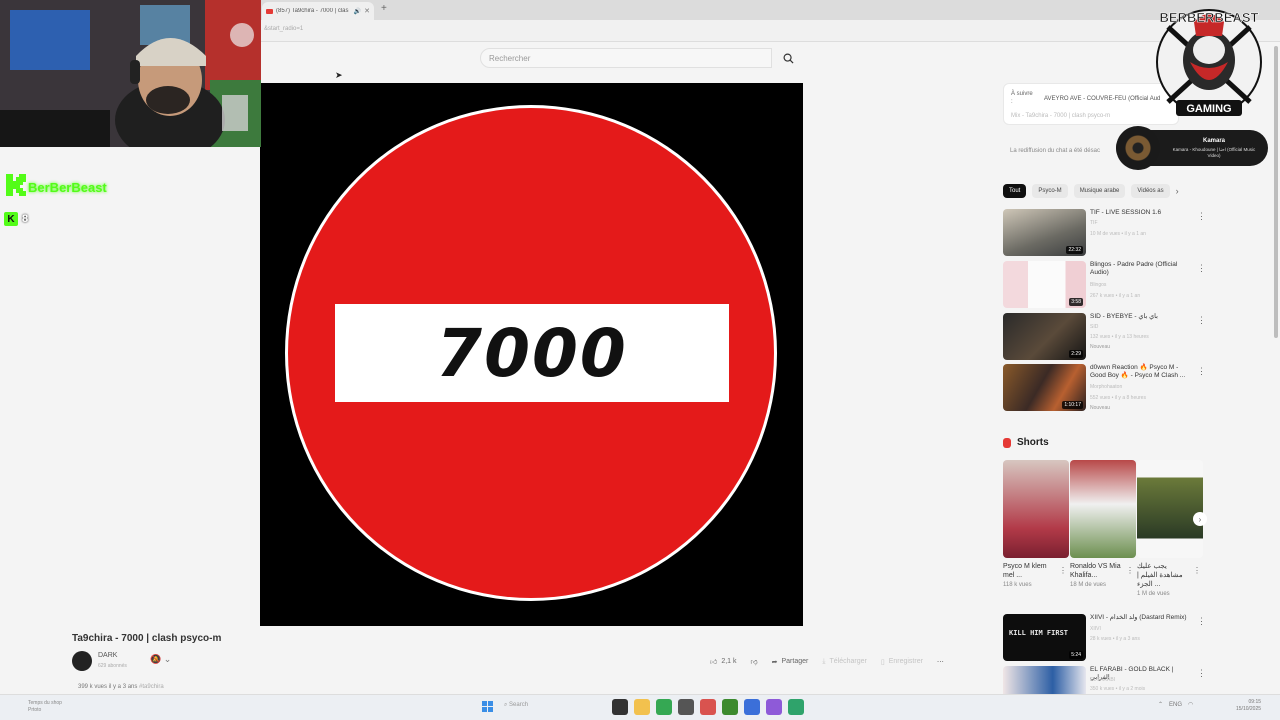  I want to click on share-label: Partager, so click(795, 661).